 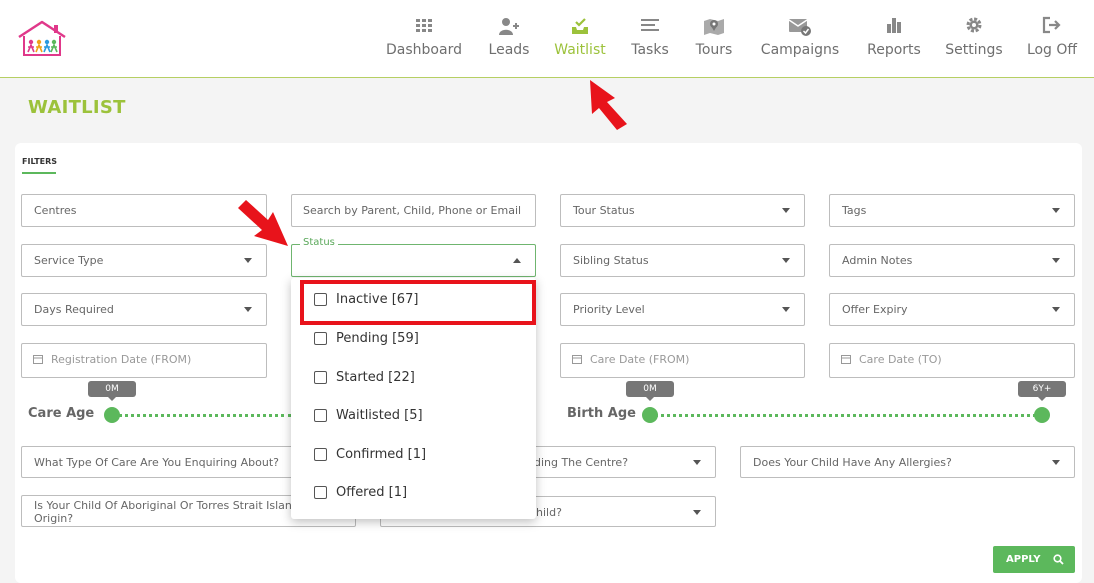 What do you see at coordinates (974, 27) in the screenshot?
I see `gear-icon` at bounding box center [974, 27].